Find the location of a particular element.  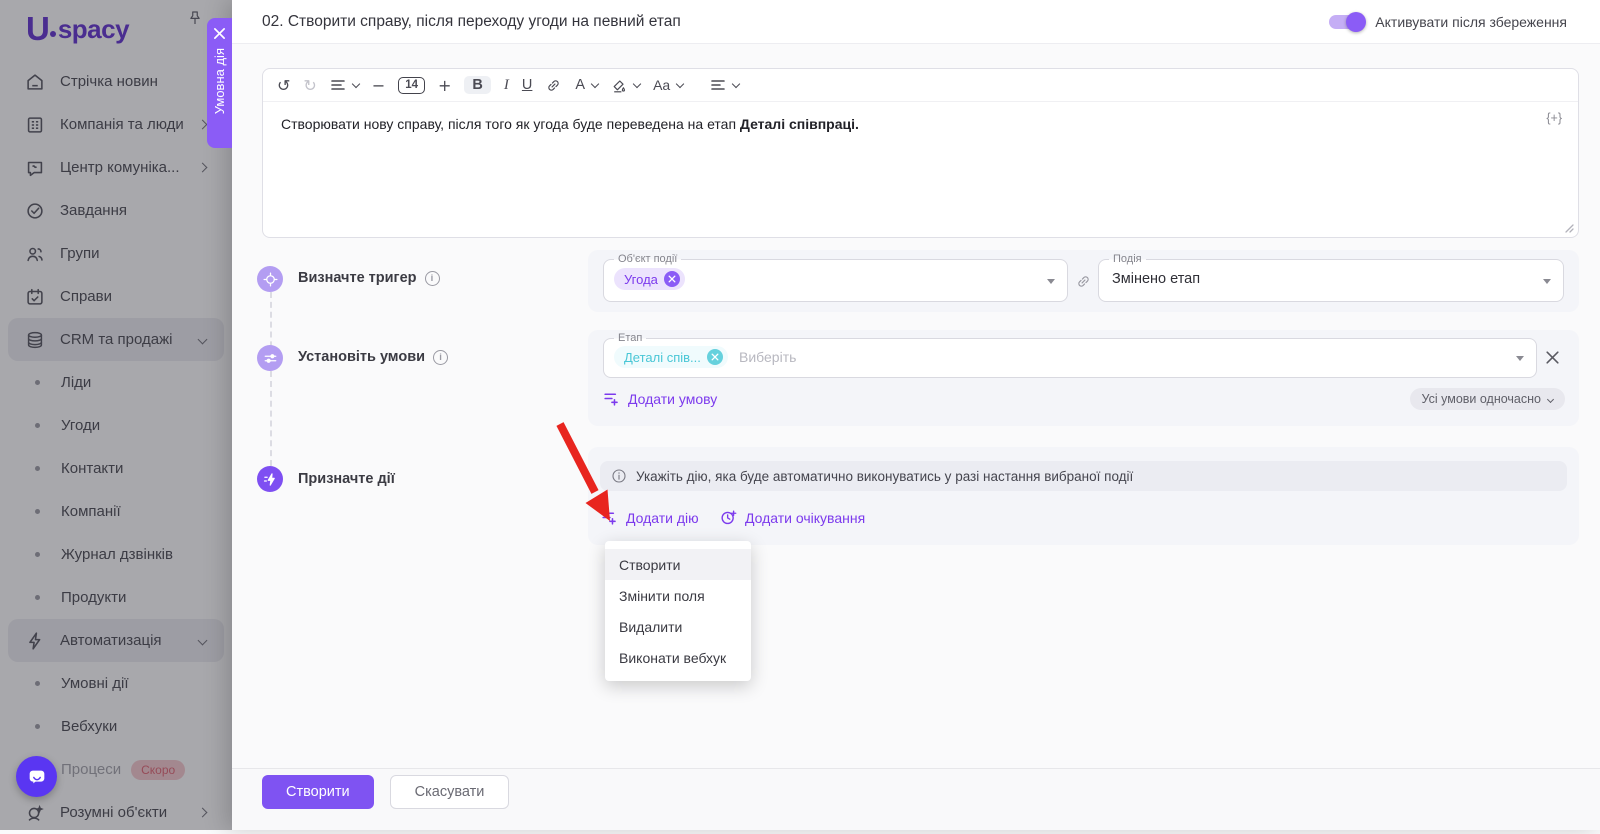

add-condition-label: Додати умову is located at coordinates (673, 398).